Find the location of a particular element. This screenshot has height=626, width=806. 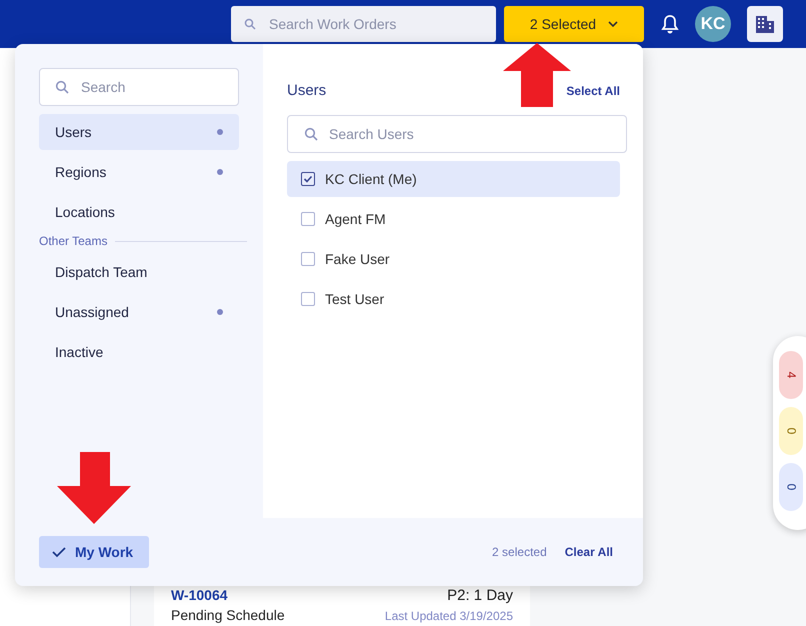

chevron-icon is located at coordinates (613, 24).